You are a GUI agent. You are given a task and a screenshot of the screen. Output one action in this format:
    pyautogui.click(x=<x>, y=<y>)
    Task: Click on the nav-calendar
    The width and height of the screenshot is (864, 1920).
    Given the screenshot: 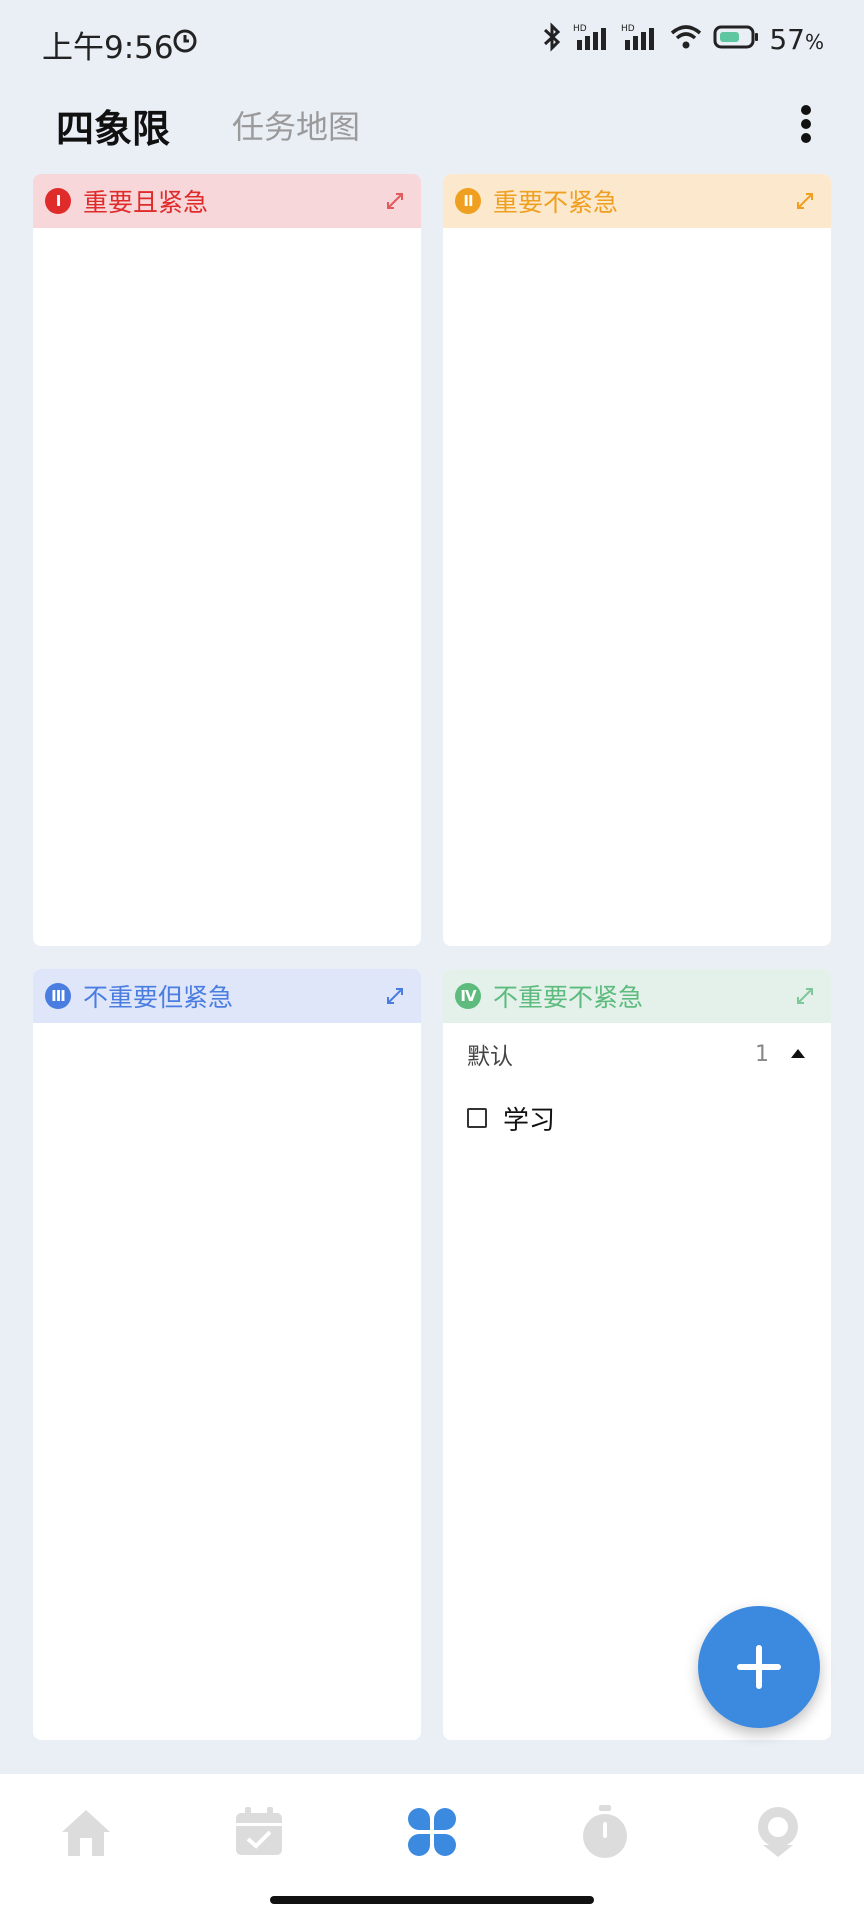 What is the action you would take?
    pyautogui.click(x=259, y=1832)
    